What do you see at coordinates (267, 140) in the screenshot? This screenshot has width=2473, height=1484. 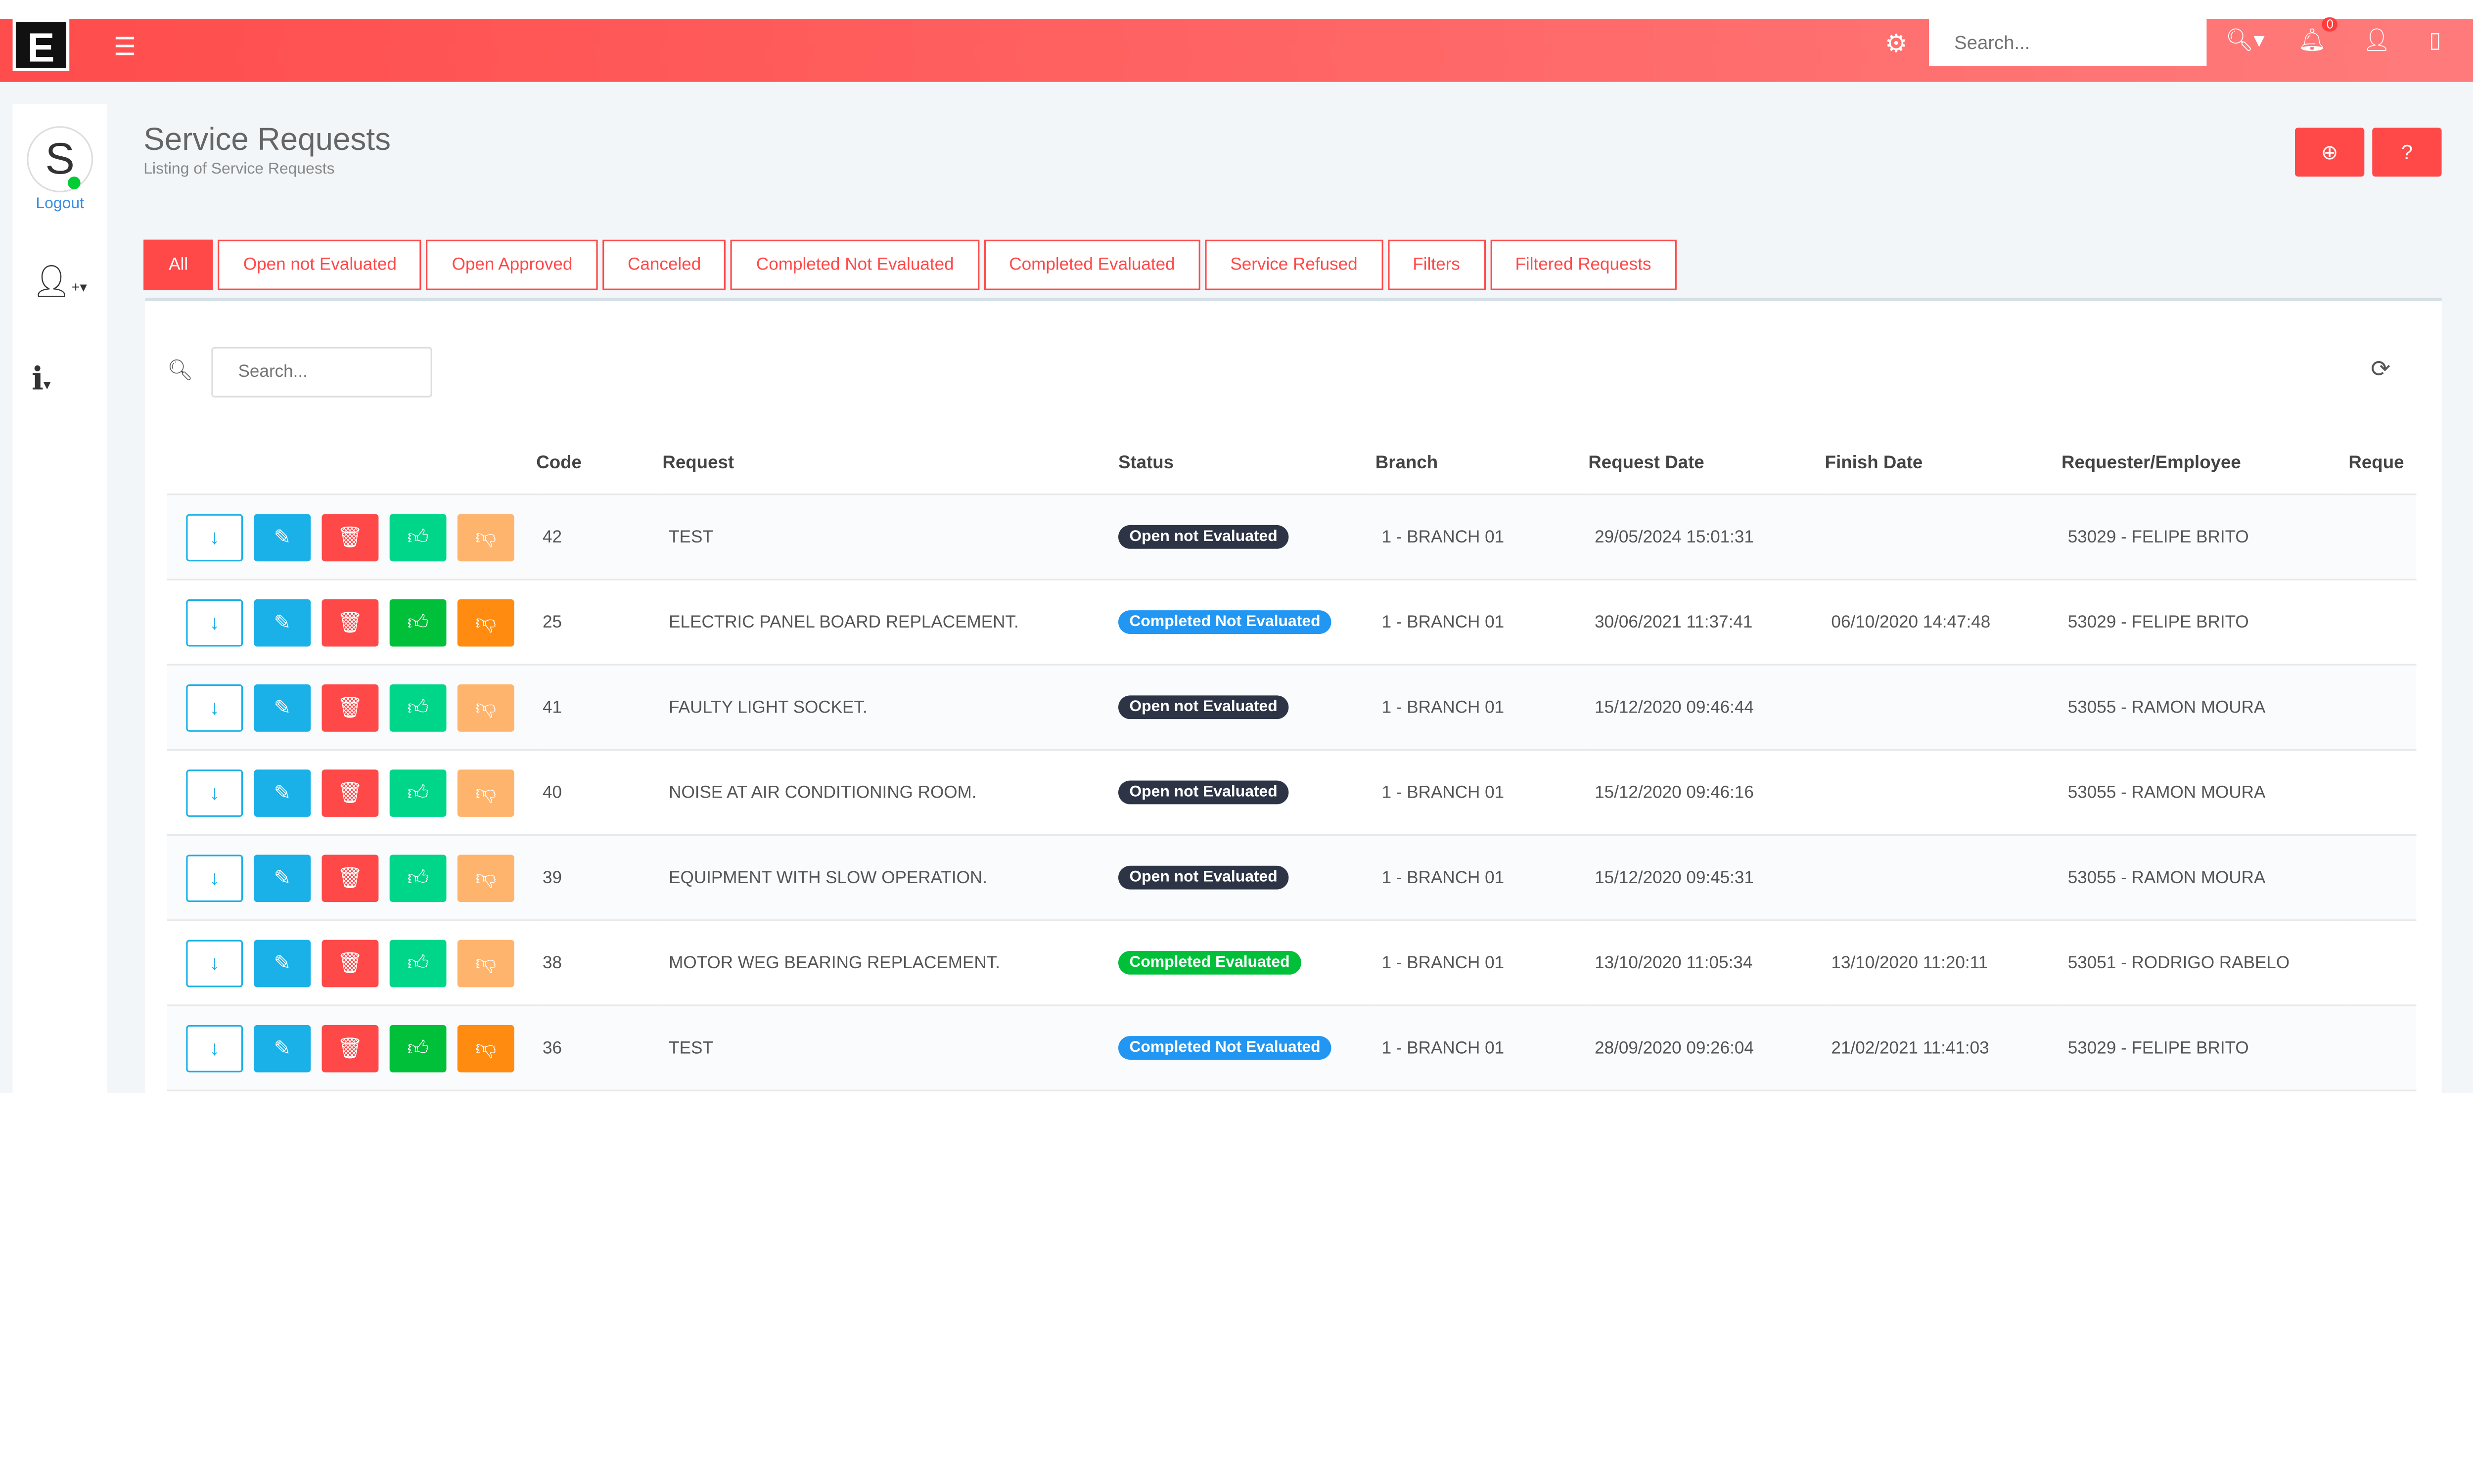 I see `page-title: Service Requests` at bounding box center [267, 140].